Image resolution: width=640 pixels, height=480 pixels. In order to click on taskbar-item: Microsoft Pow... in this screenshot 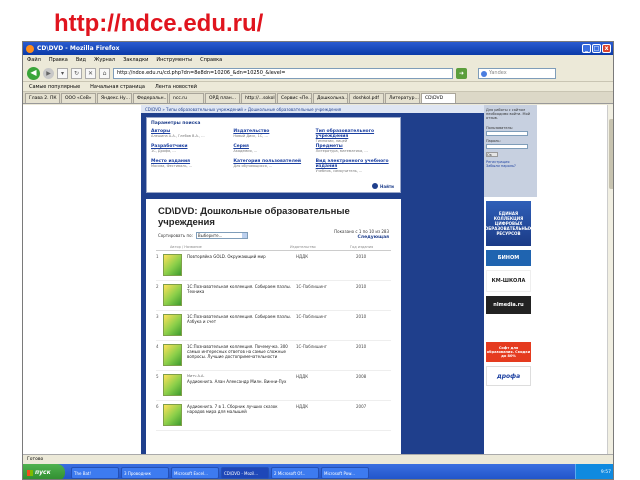, I will do `click(345, 472)`.